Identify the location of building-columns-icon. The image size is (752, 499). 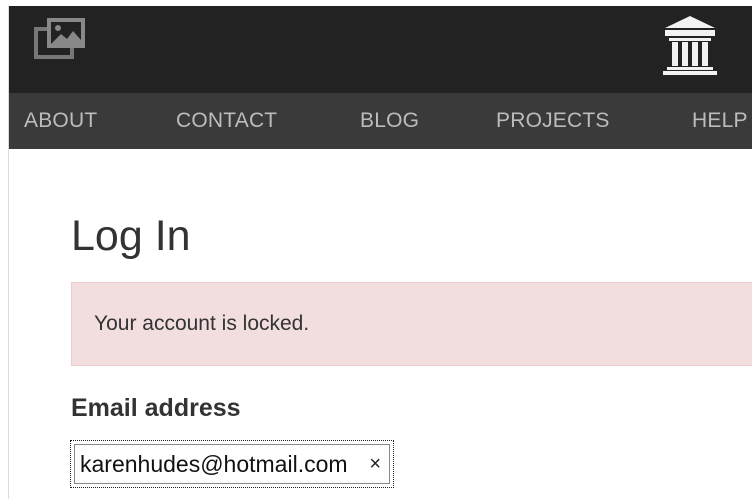
(690, 45).